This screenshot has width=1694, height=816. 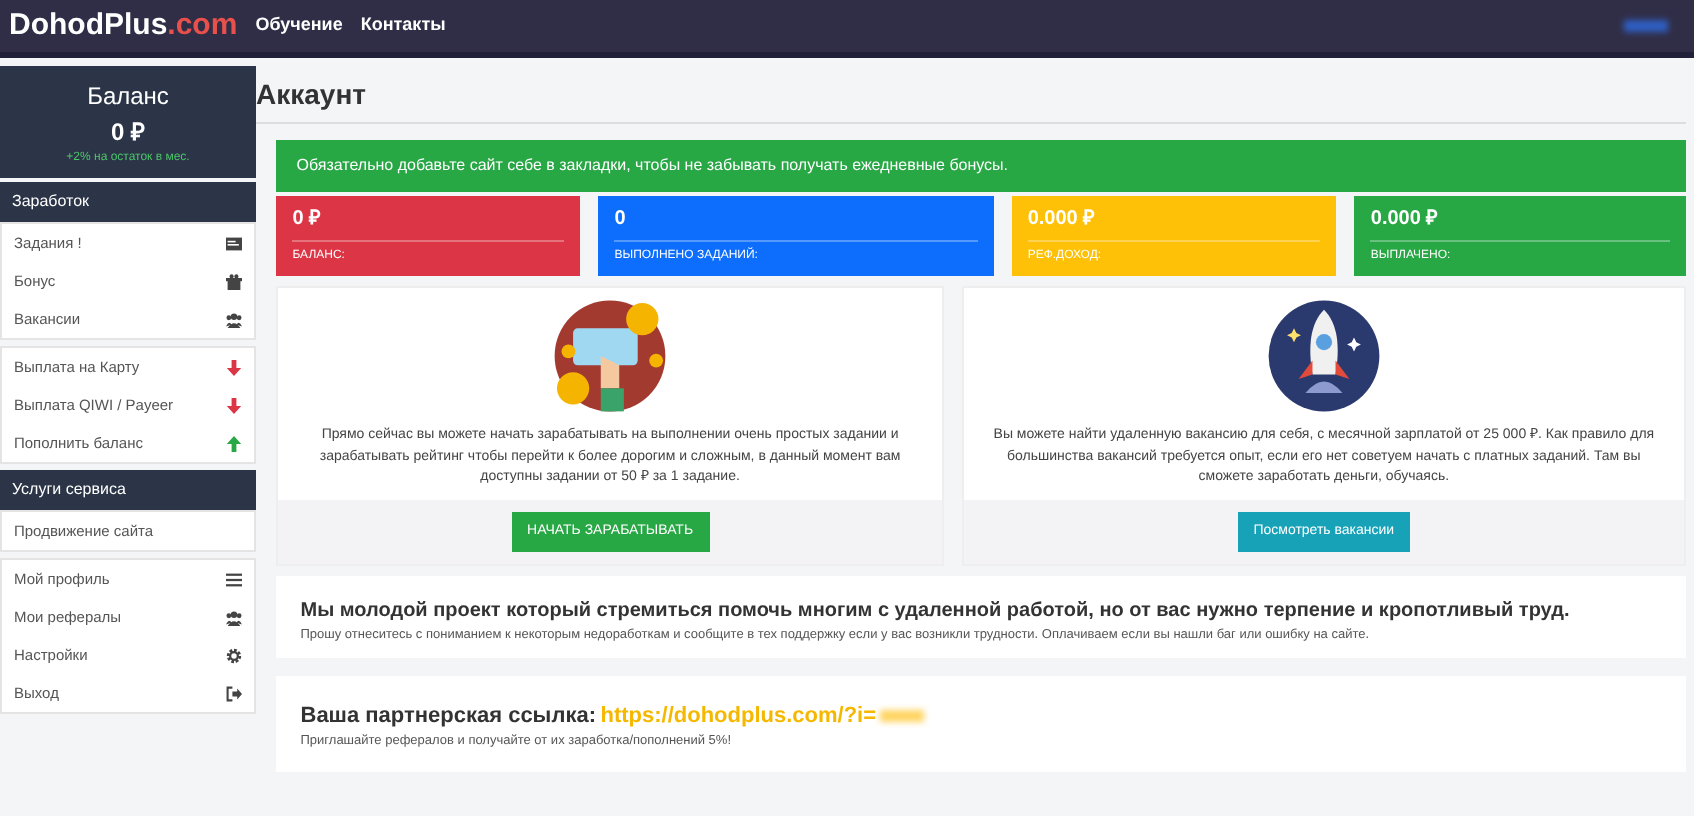 I want to click on balance-amount: 0 ₽, so click(x=127, y=133).